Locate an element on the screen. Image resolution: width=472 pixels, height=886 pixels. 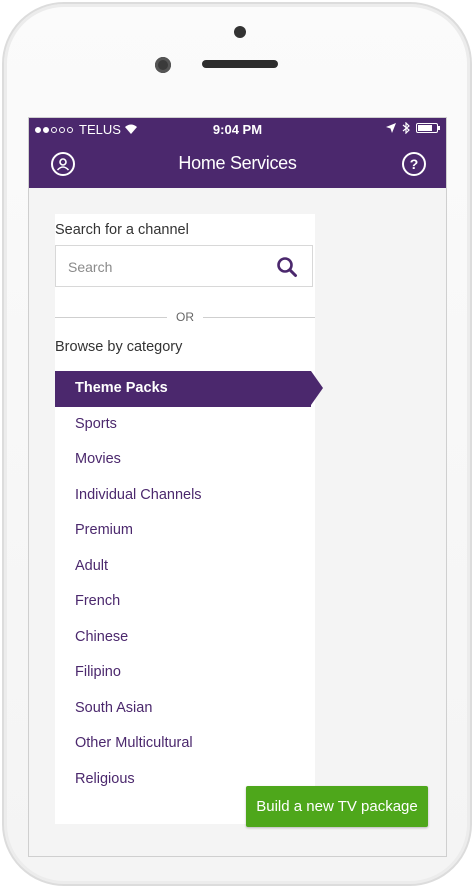
location-arrow-icon is located at coordinates (391, 128).